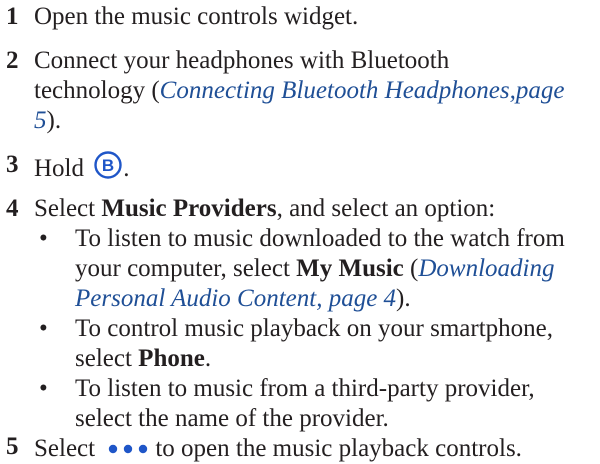  I want to click on bullet-text-line: Personal Audio Content, page 4)., so click(337, 299).